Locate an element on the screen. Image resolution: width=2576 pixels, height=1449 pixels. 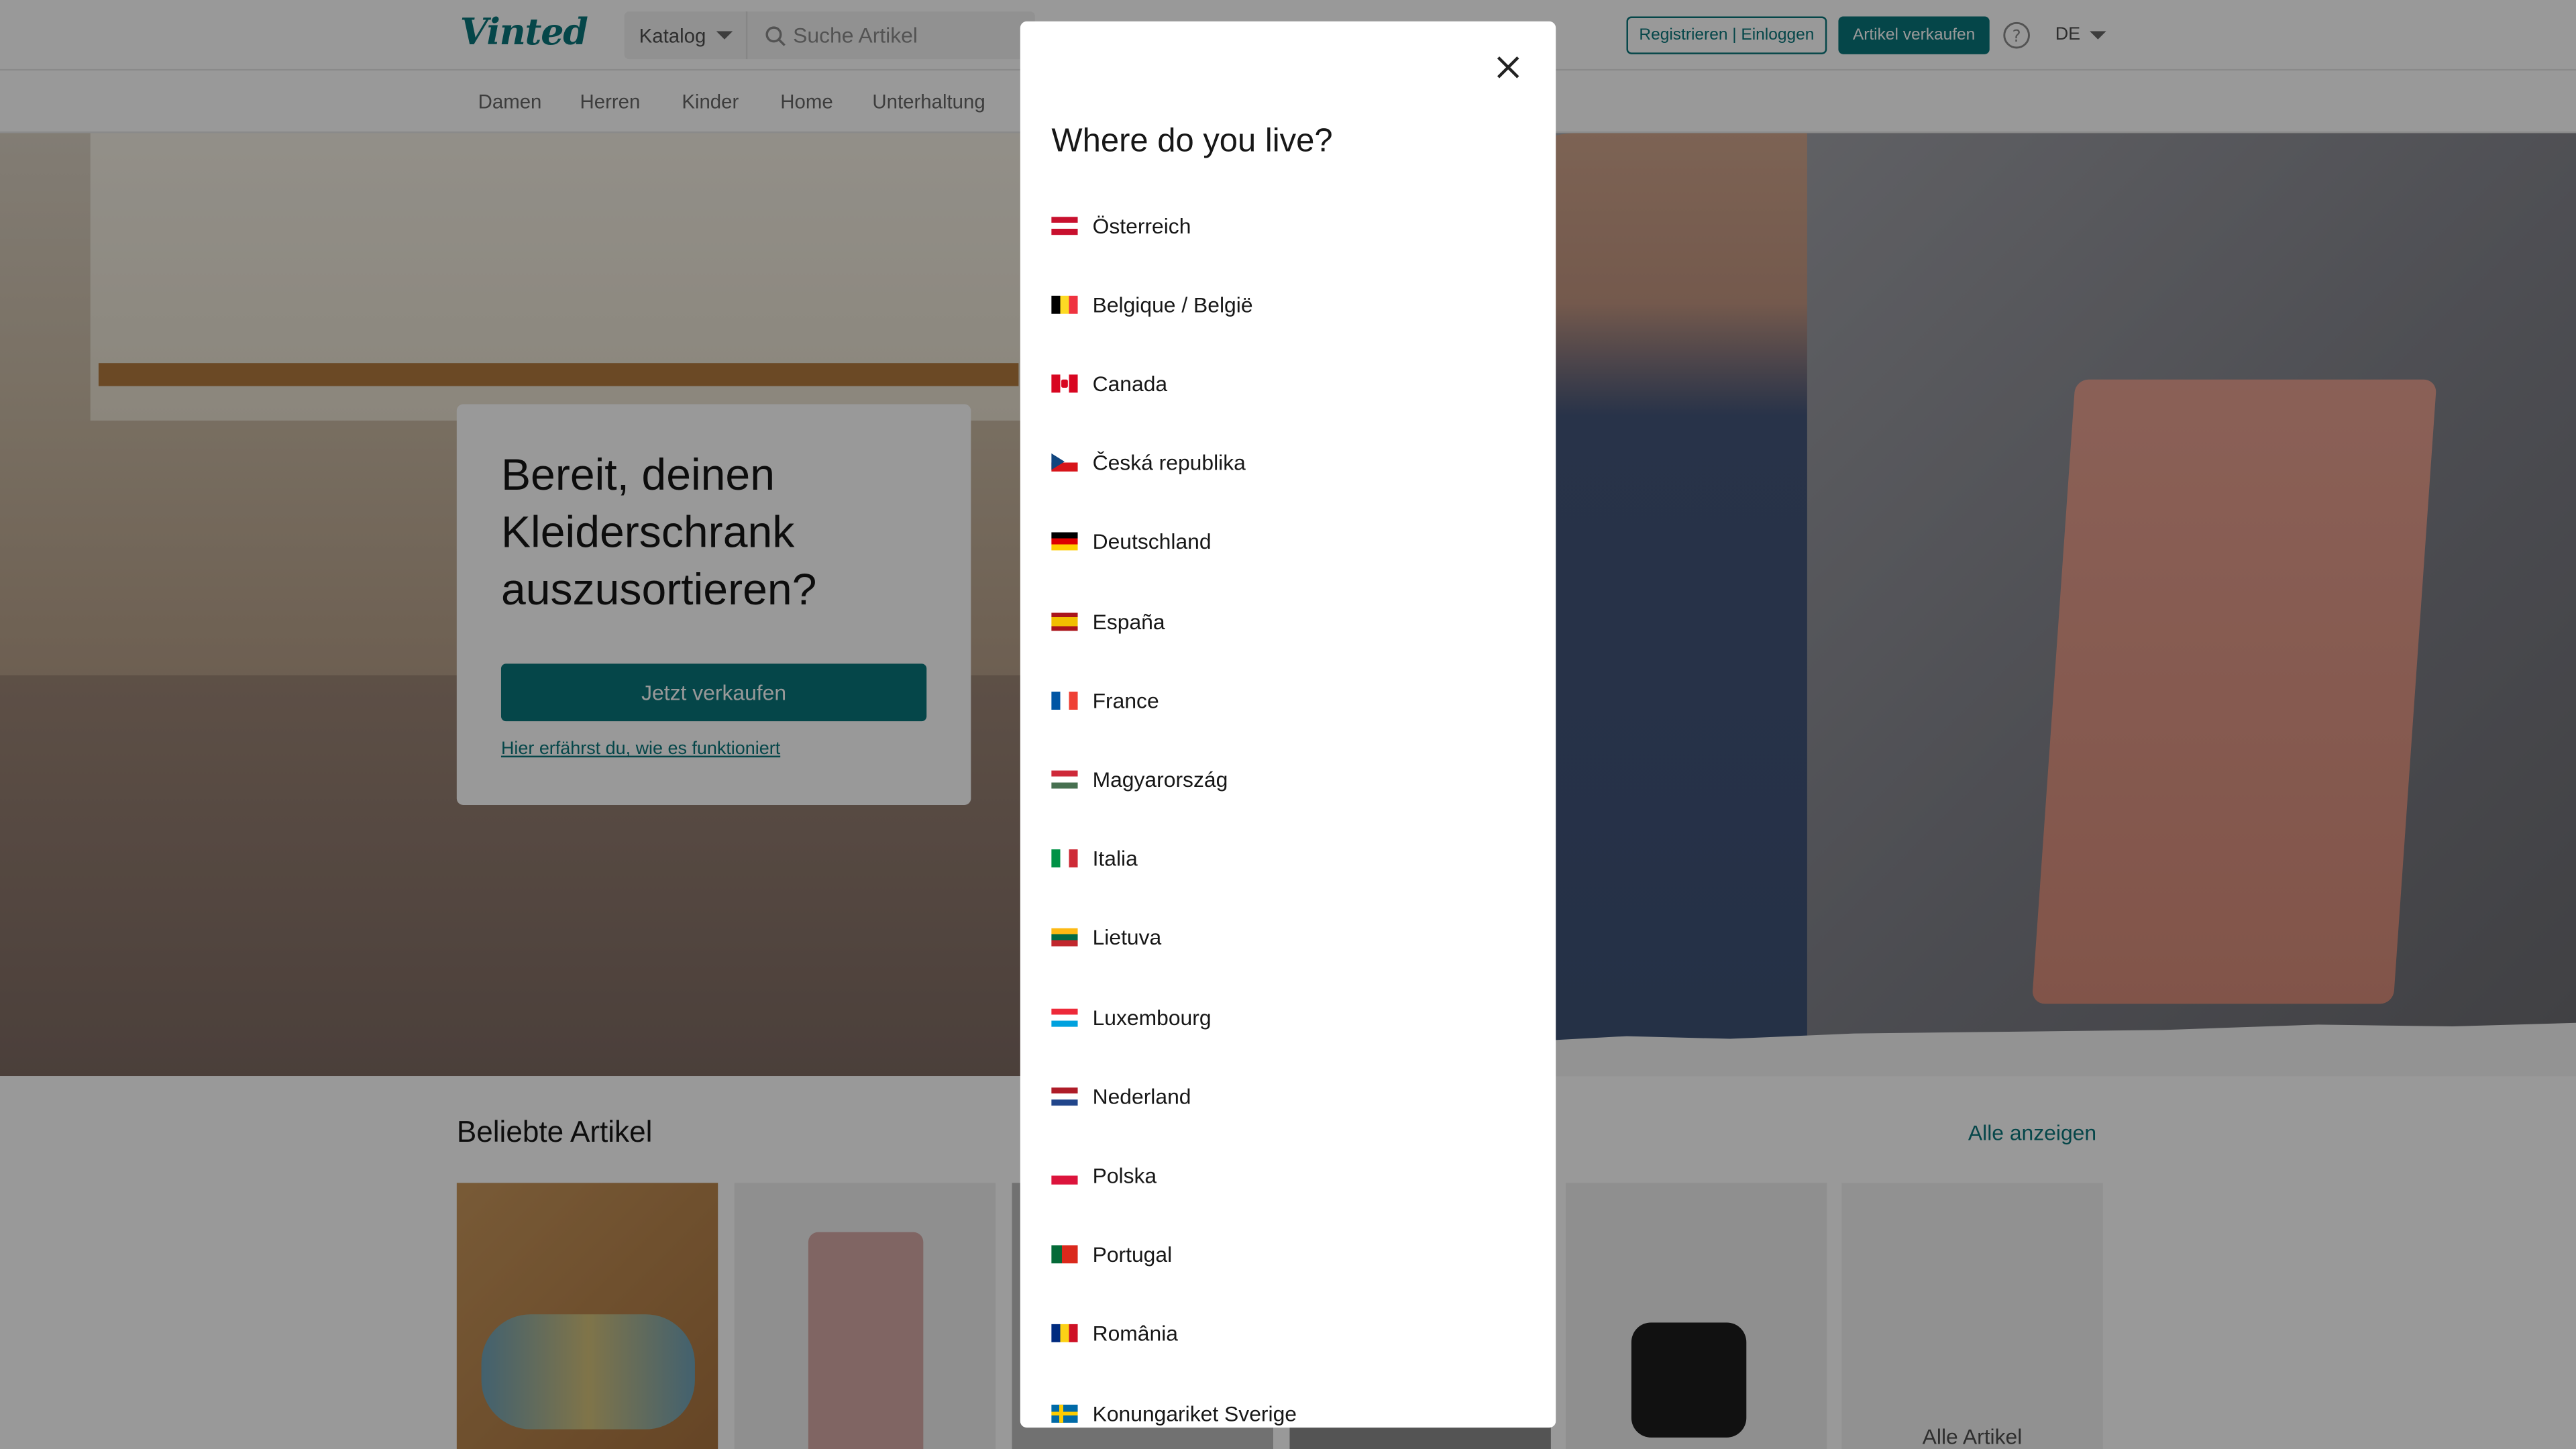
country-name: Nederland is located at coordinates (1141, 1096).